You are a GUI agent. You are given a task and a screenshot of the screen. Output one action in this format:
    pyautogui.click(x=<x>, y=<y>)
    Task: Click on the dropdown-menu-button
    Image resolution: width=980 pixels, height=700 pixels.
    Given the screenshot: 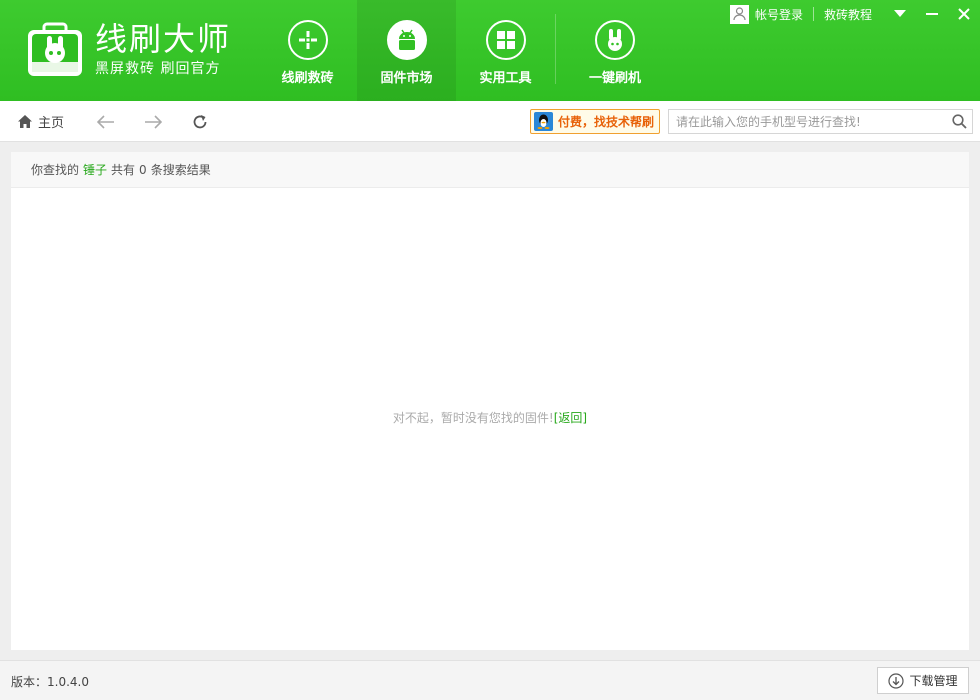 What is the action you would take?
    pyautogui.click(x=900, y=14)
    